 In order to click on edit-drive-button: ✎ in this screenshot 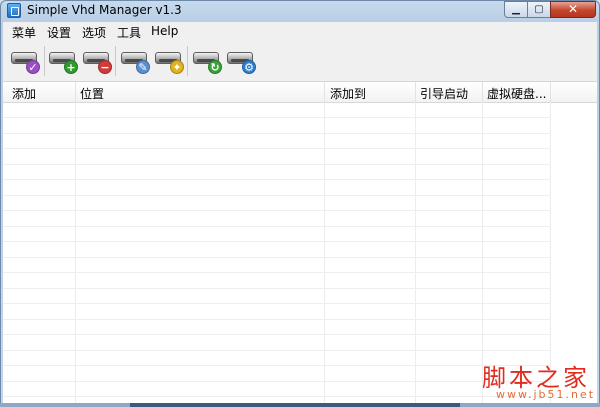, I will do `click(136, 61)`.